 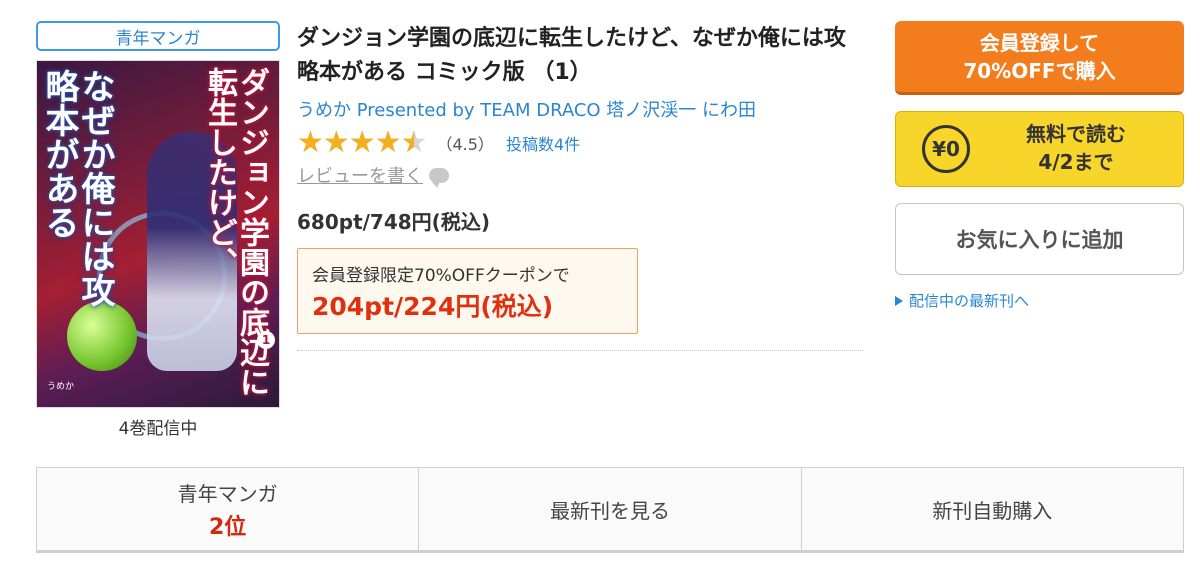 What do you see at coordinates (1076, 134) in the screenshot?
I see `free-line1: 無料で読む` at bounding box center [1076, 134].